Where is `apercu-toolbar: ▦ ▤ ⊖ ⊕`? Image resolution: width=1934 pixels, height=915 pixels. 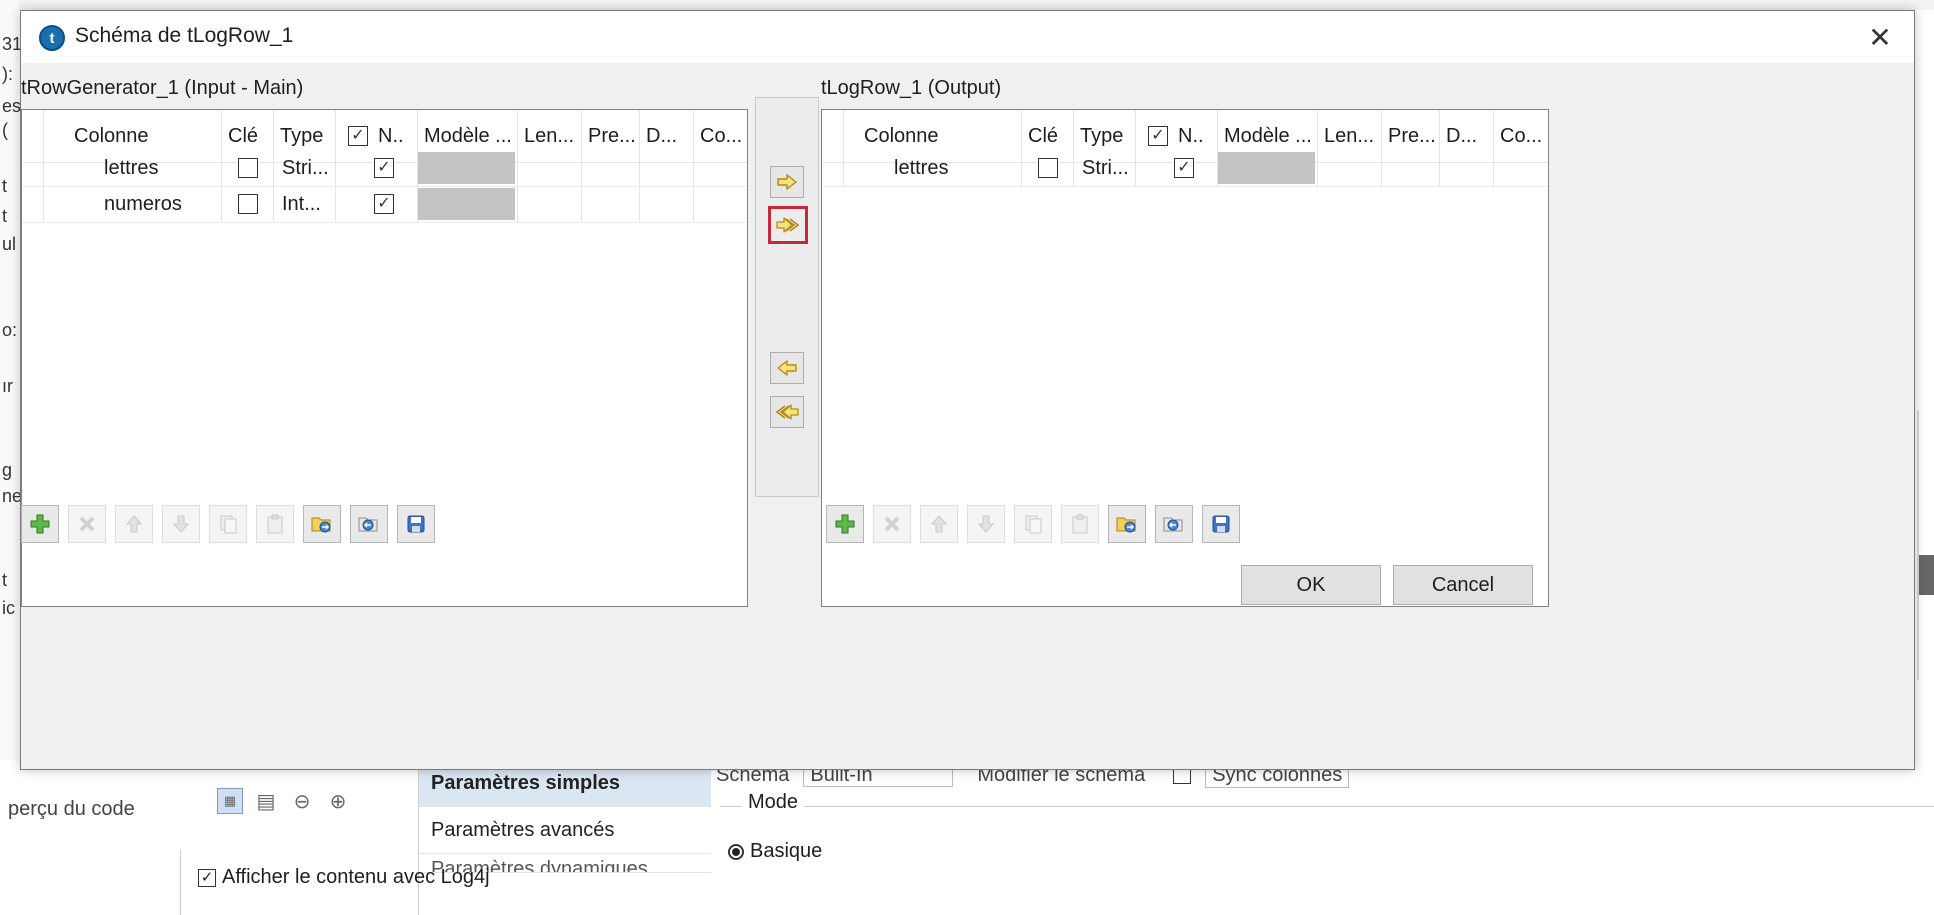
apercu-toolbar: ▦ ▤ ⊖ ⊕ is located at coordinates (284, 801).